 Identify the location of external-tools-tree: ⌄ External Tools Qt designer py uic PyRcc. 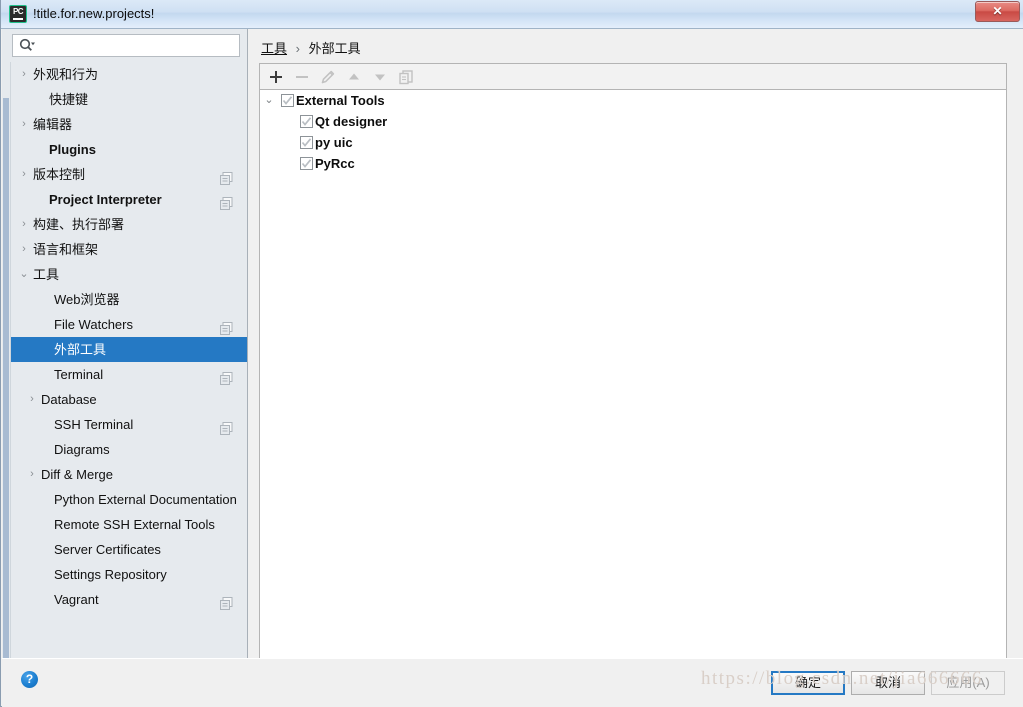
(633, 132).